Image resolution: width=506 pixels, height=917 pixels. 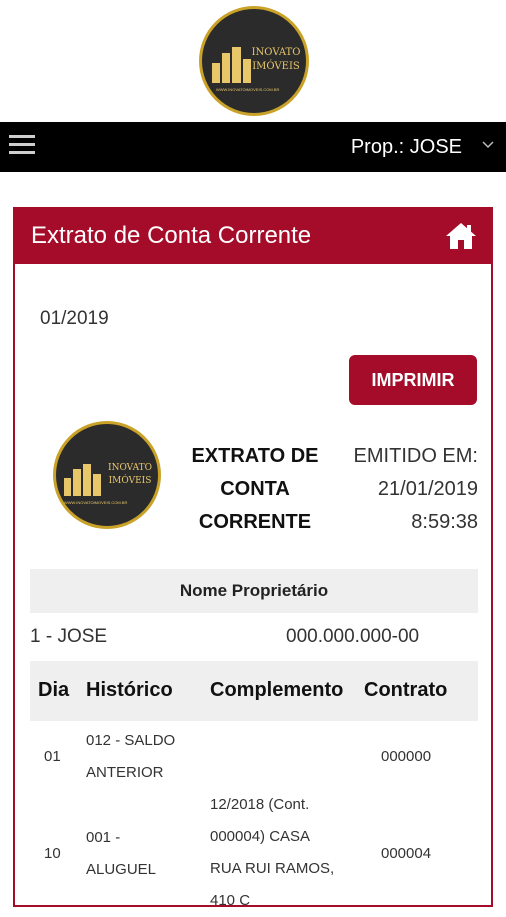 I want to click on cell-historico: 012 - SALDO ANTERIOR, so click(x=131, y=756).